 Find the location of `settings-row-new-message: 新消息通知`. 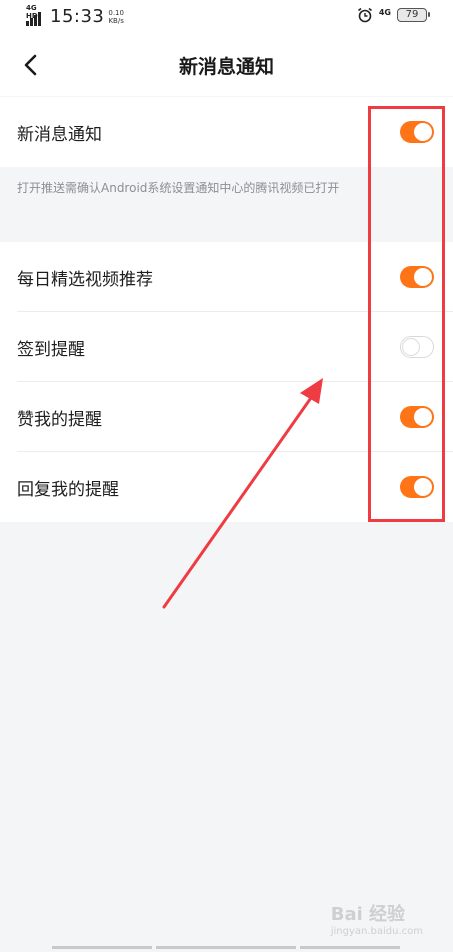

settings-row-new-message: 新消息通知 is located at coordinates (226, 132).